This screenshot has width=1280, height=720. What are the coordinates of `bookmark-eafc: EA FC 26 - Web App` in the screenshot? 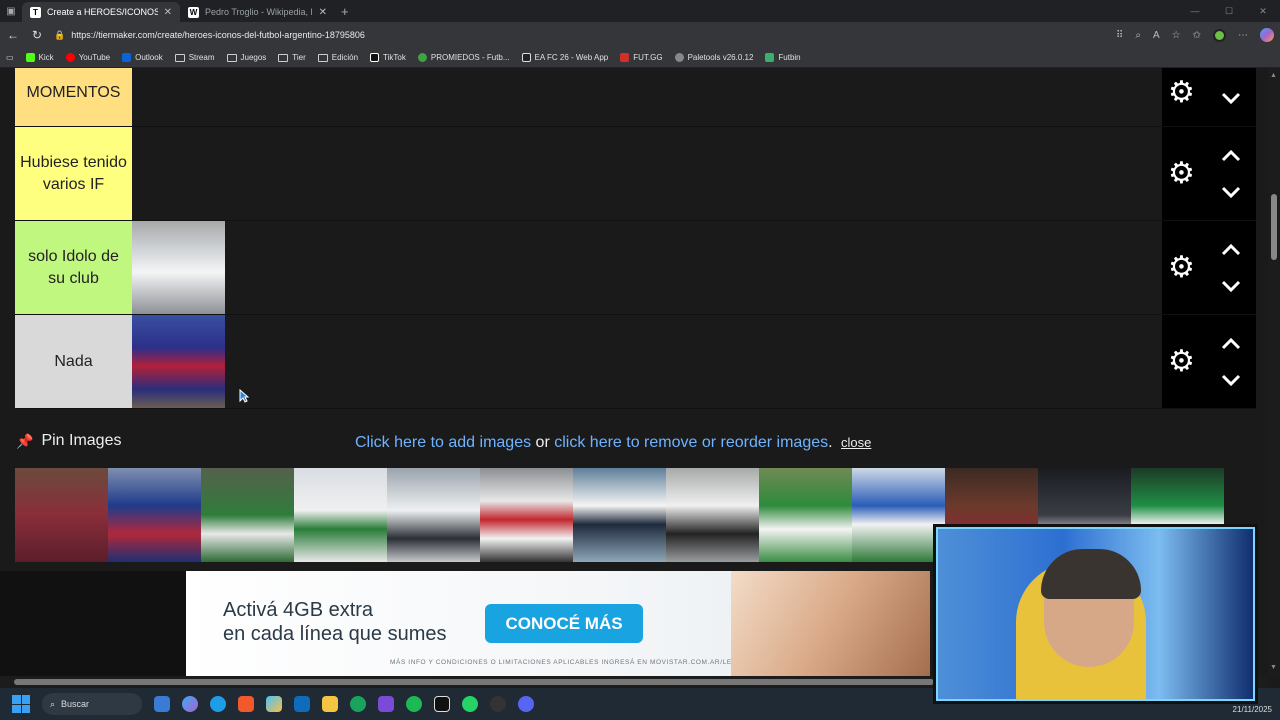 It's located at (564, 57).